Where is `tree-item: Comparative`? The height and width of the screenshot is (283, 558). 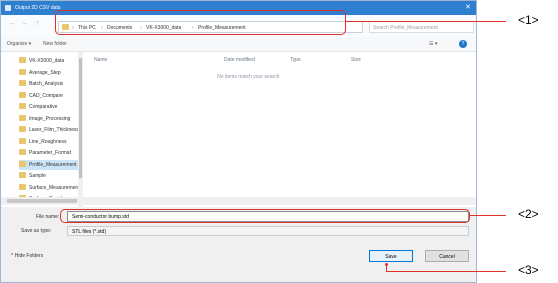
tree-item: Comparative is located at coordinates (49, 107).